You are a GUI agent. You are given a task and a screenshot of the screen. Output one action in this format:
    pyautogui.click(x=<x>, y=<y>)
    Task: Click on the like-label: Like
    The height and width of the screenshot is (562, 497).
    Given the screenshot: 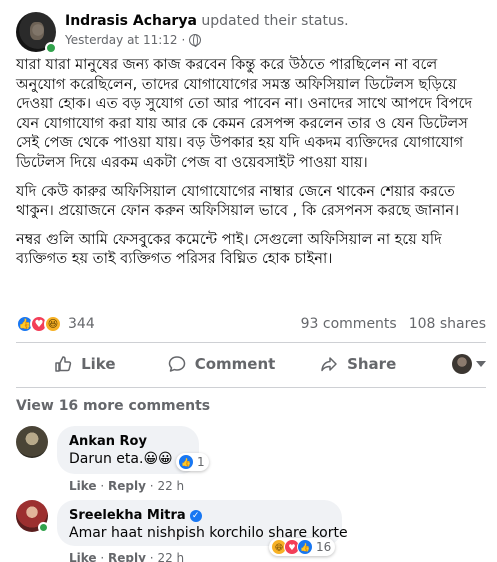 What is the action you would take?
    pyautogui.click(x=98, y=364)
    